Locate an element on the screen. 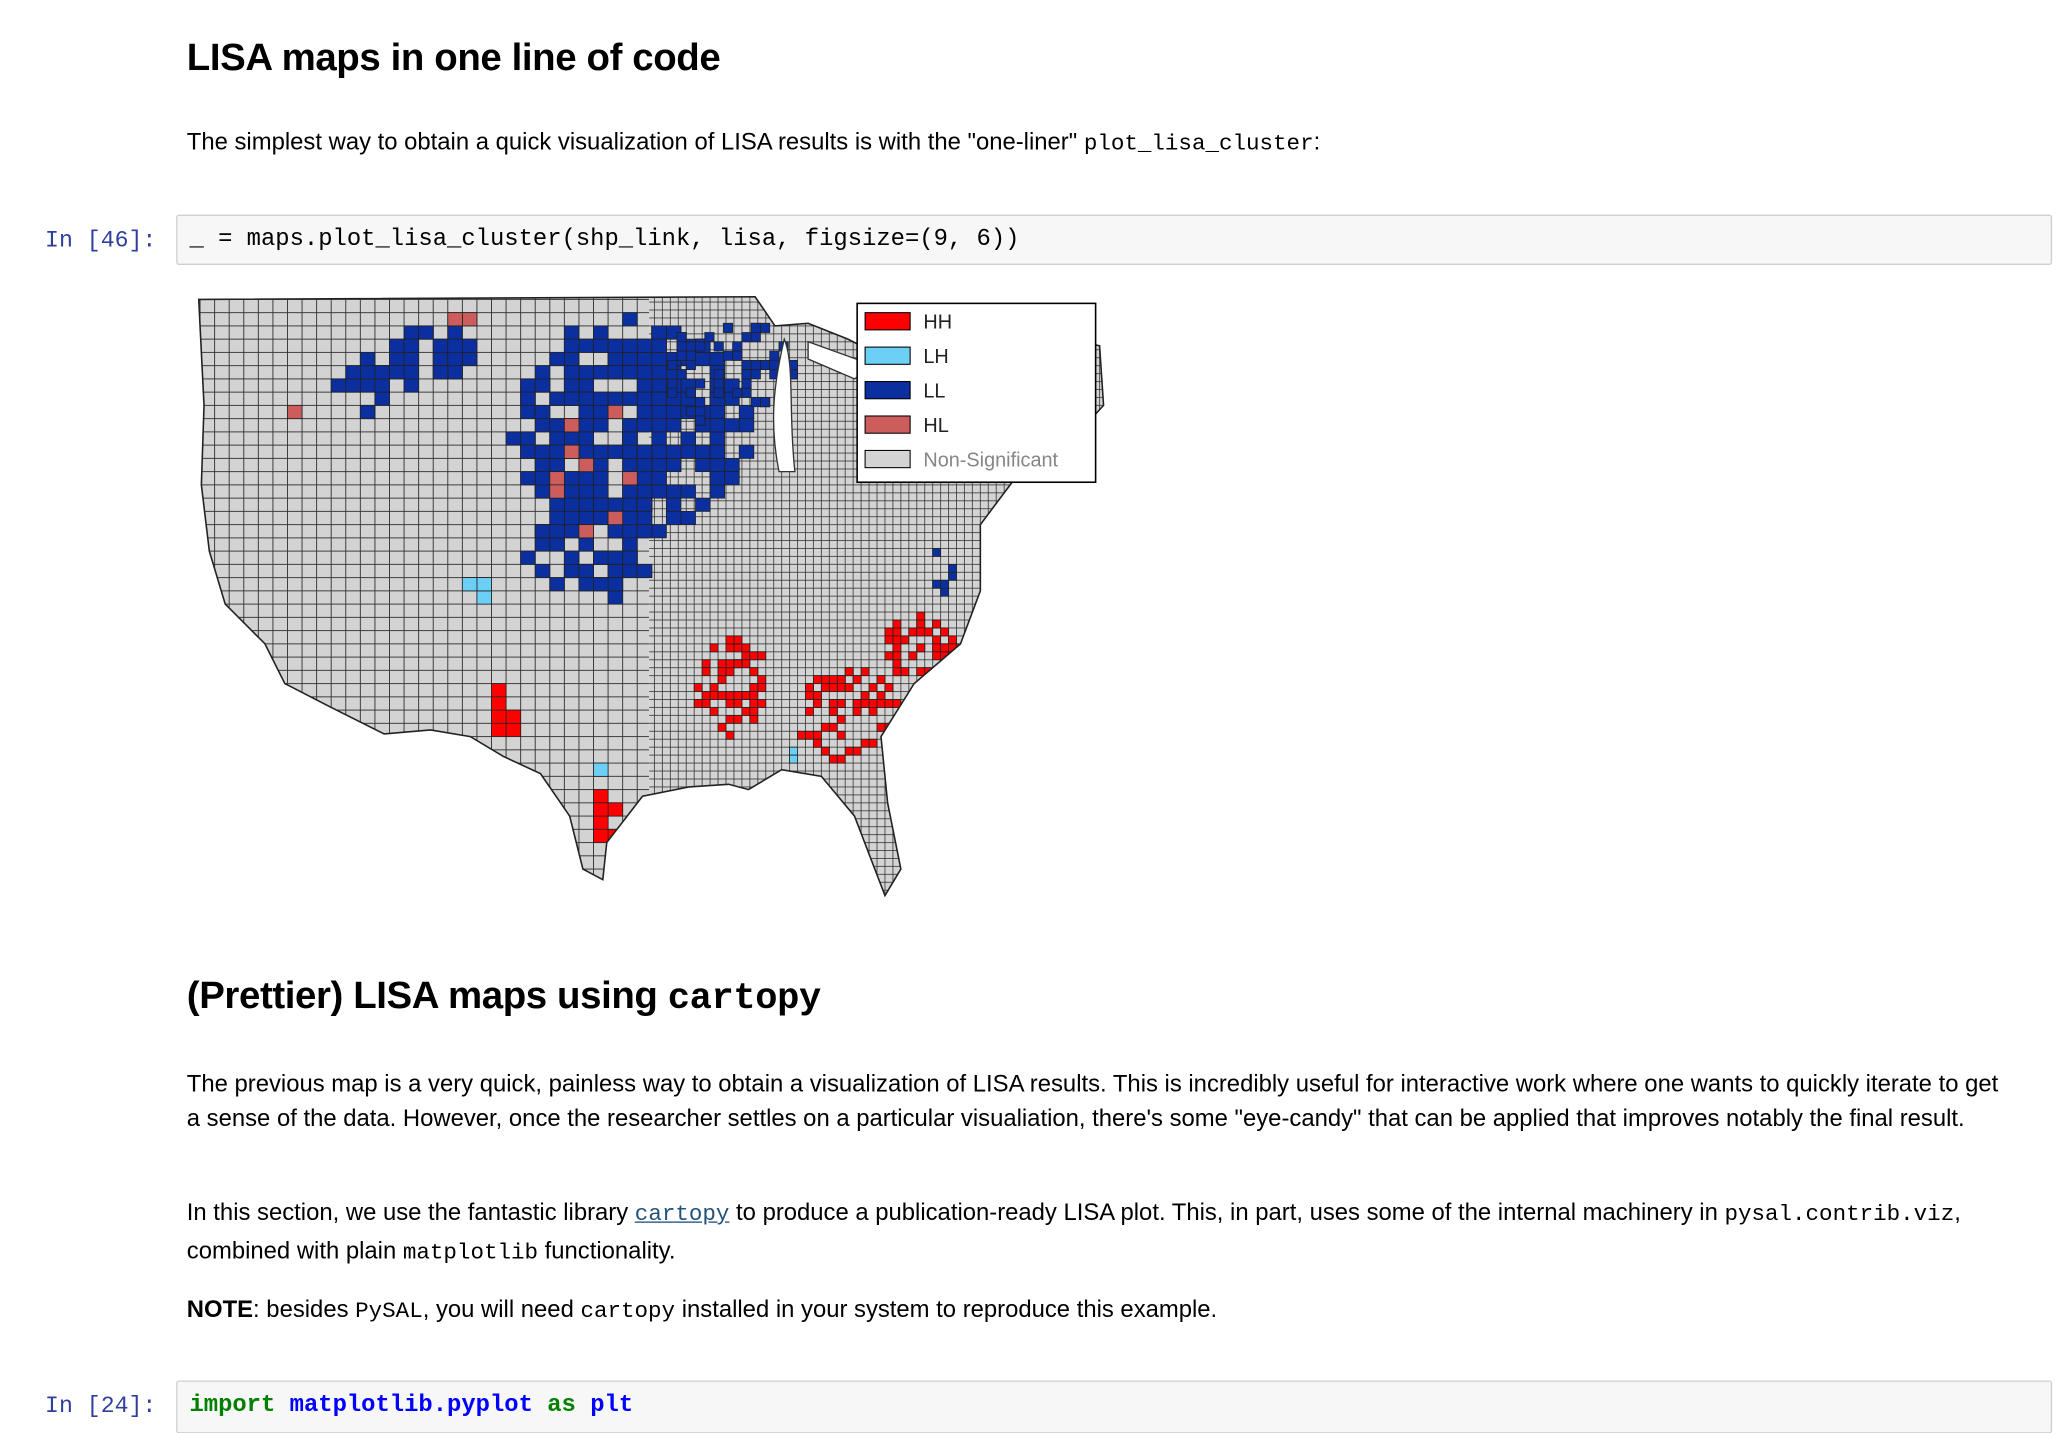 The width and height of the screenshot is (2070, 1433). cartopy-link: cartopy is located at coordinates (682, 1215).